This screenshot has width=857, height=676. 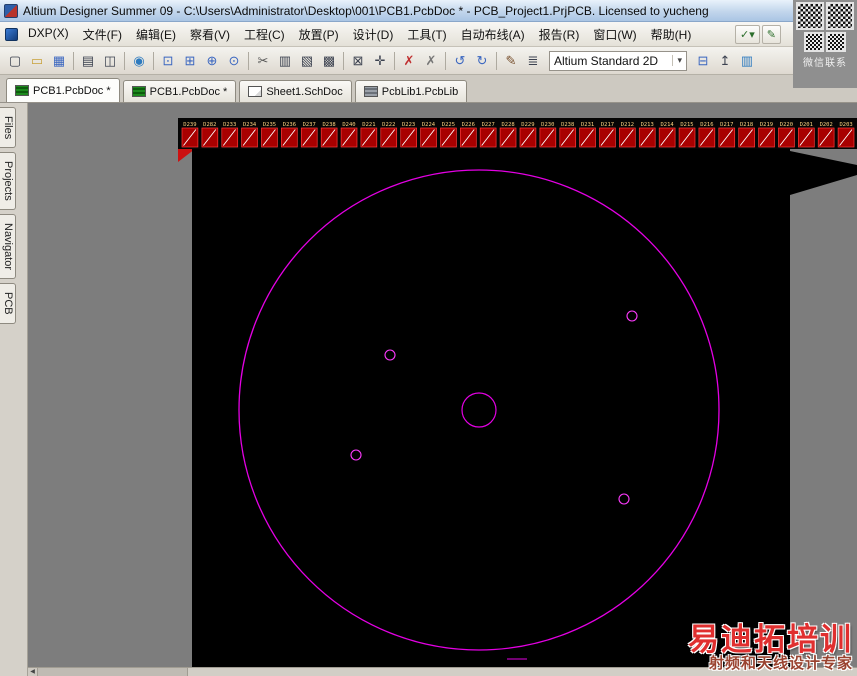 What do you see at coordinates (88, 61) in the screenshot?
I see `print-button: ▤` at bounding box center [88, 61].